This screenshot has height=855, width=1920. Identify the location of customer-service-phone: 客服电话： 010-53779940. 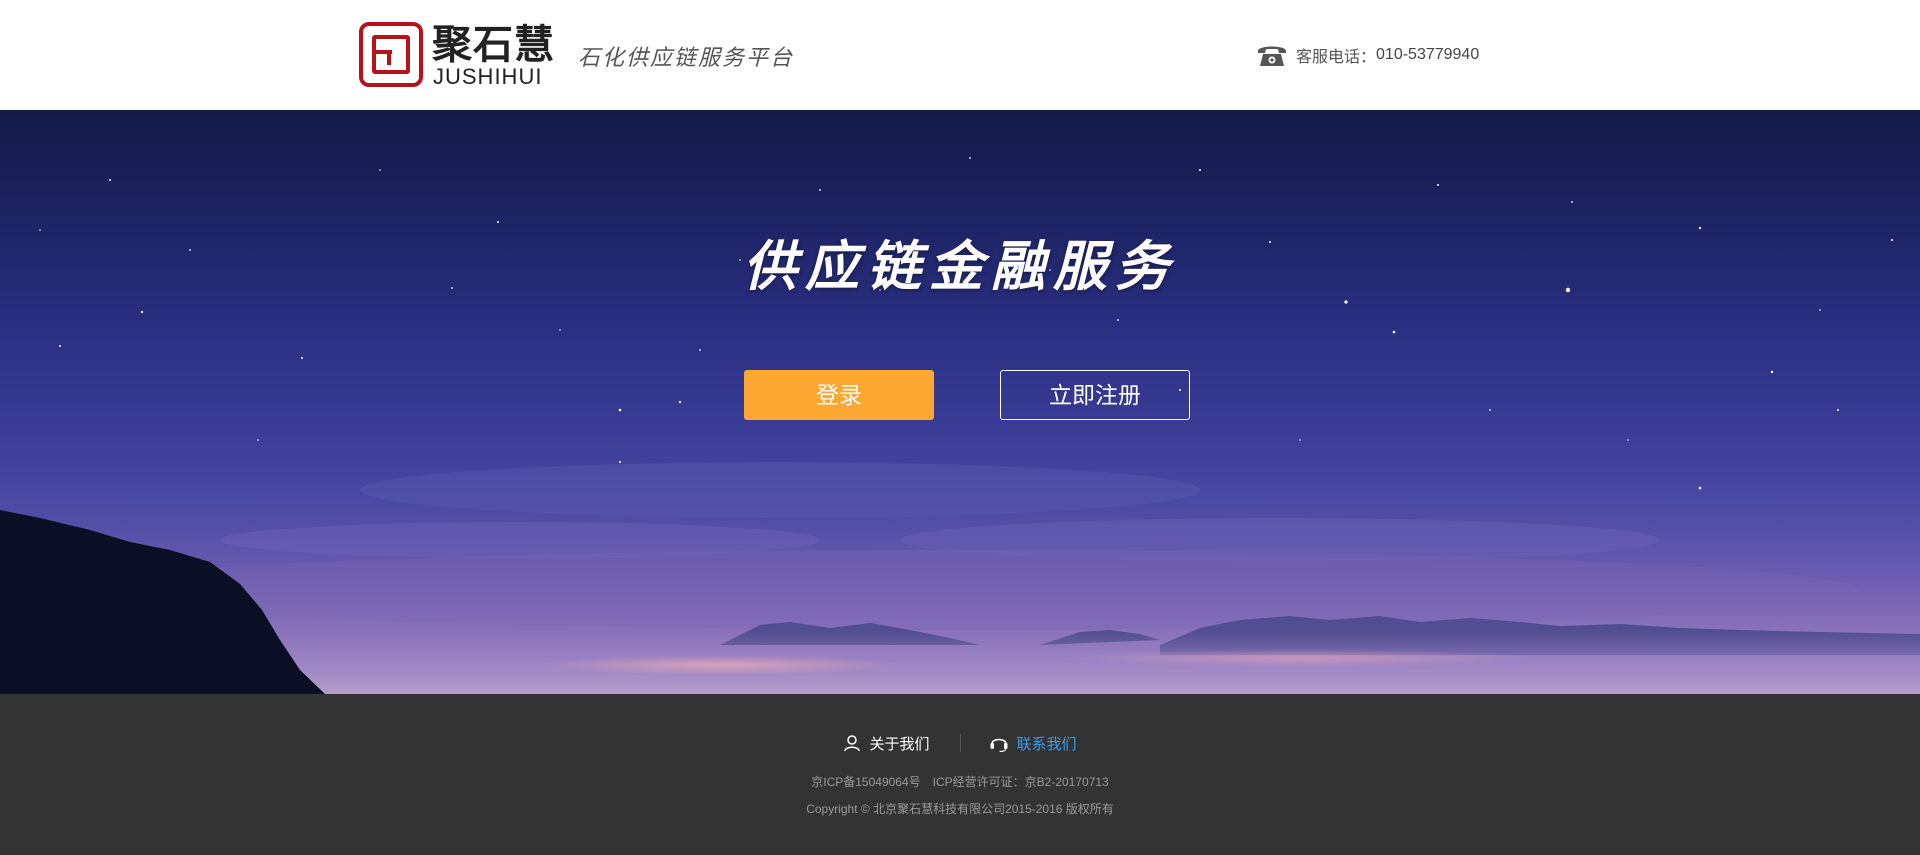
(1367, 55).